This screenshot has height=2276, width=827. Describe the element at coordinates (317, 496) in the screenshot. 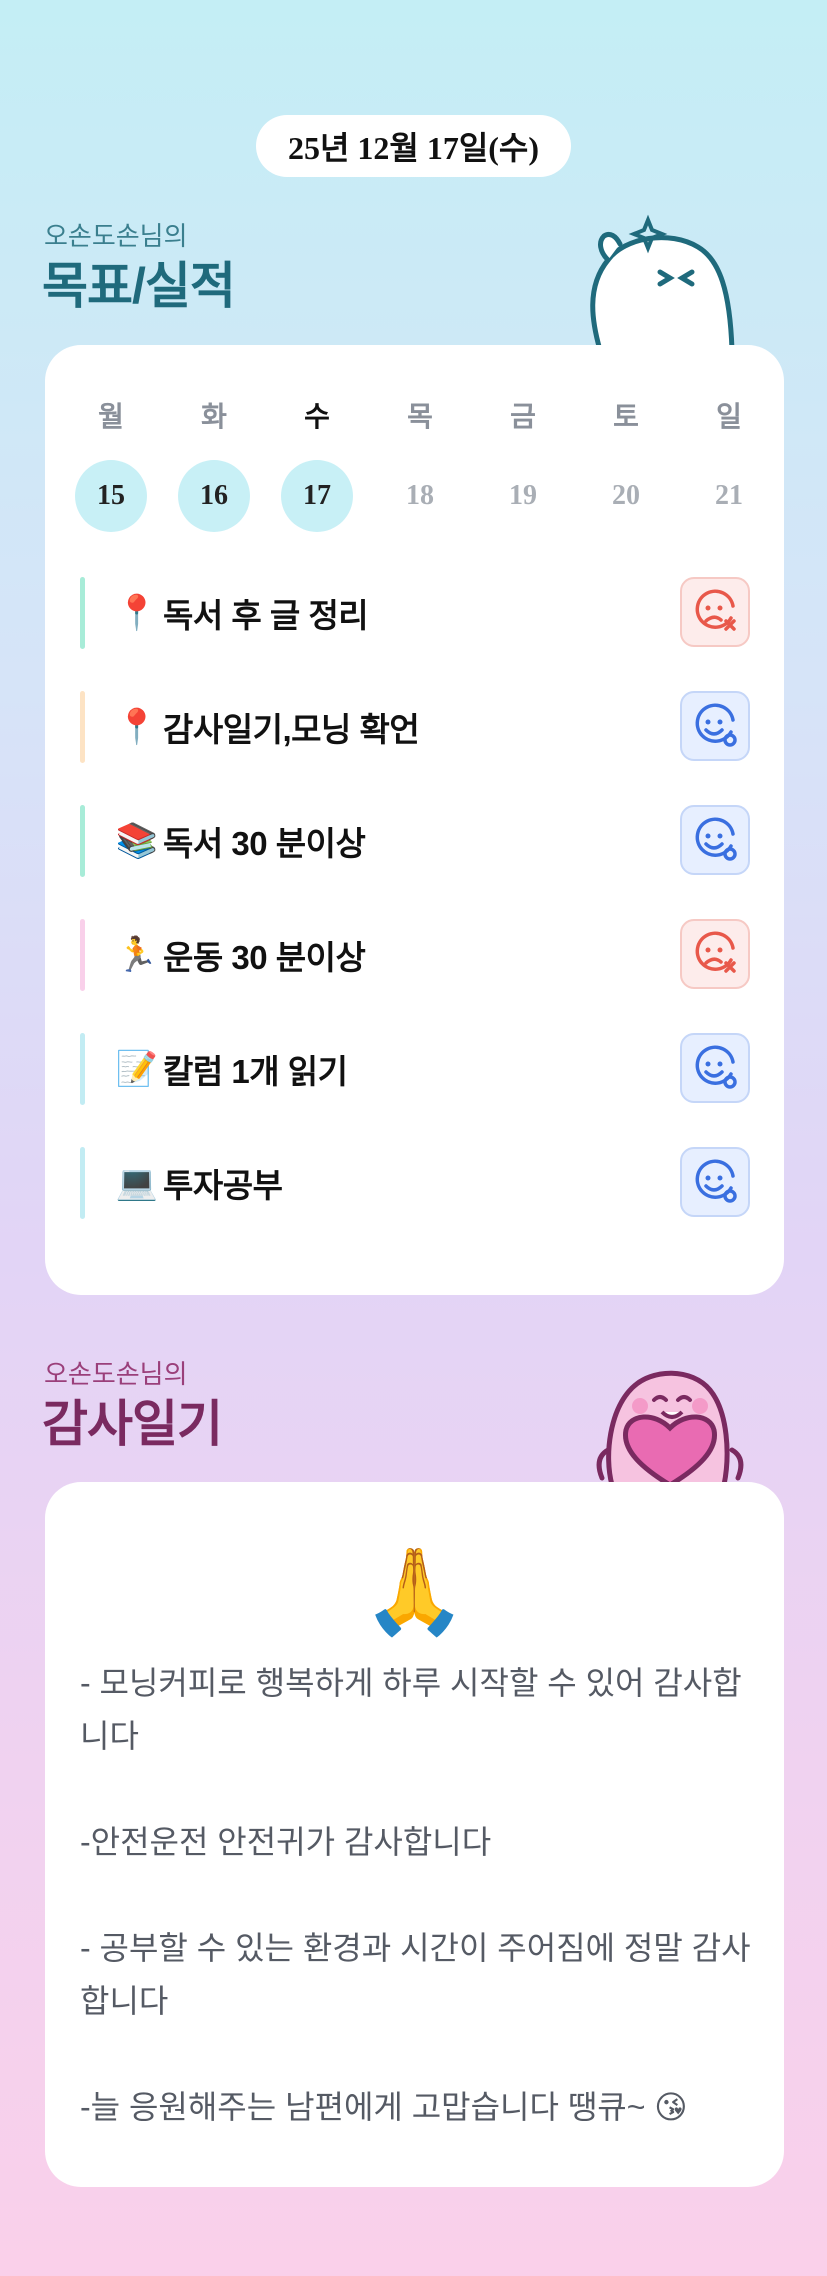

I see `day-17: 17` at that location.